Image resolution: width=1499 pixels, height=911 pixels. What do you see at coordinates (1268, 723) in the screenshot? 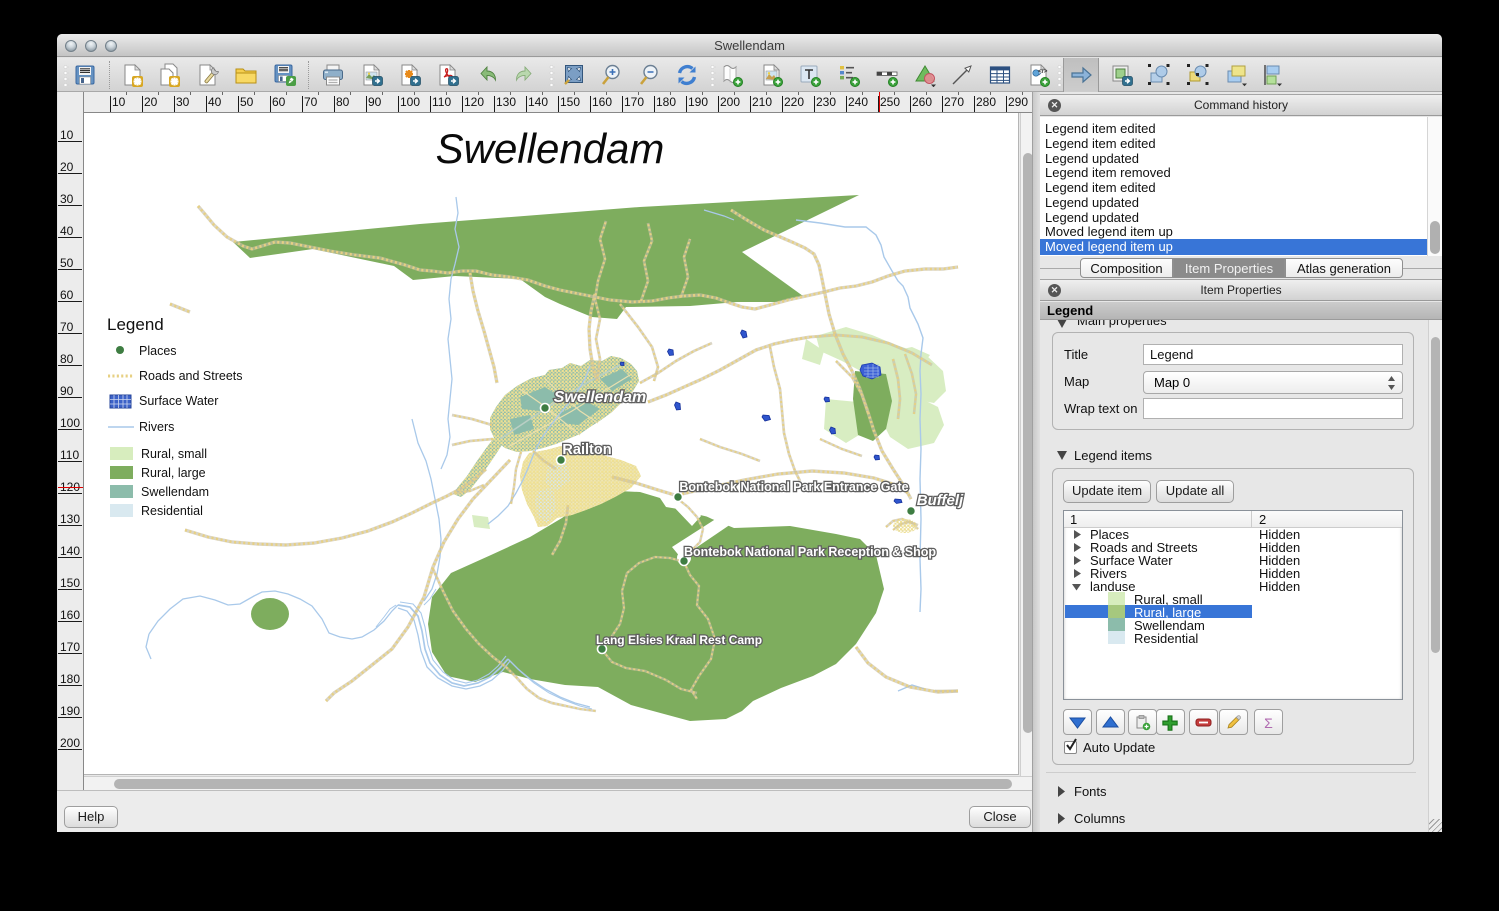
I see `svg-text: Σ` at bounding box center [1268, 723].